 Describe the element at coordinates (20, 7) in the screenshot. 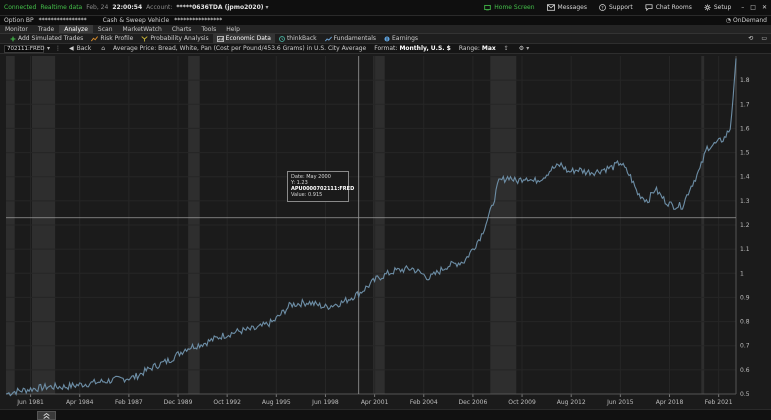

I see `connection-status: Connected` at that location.